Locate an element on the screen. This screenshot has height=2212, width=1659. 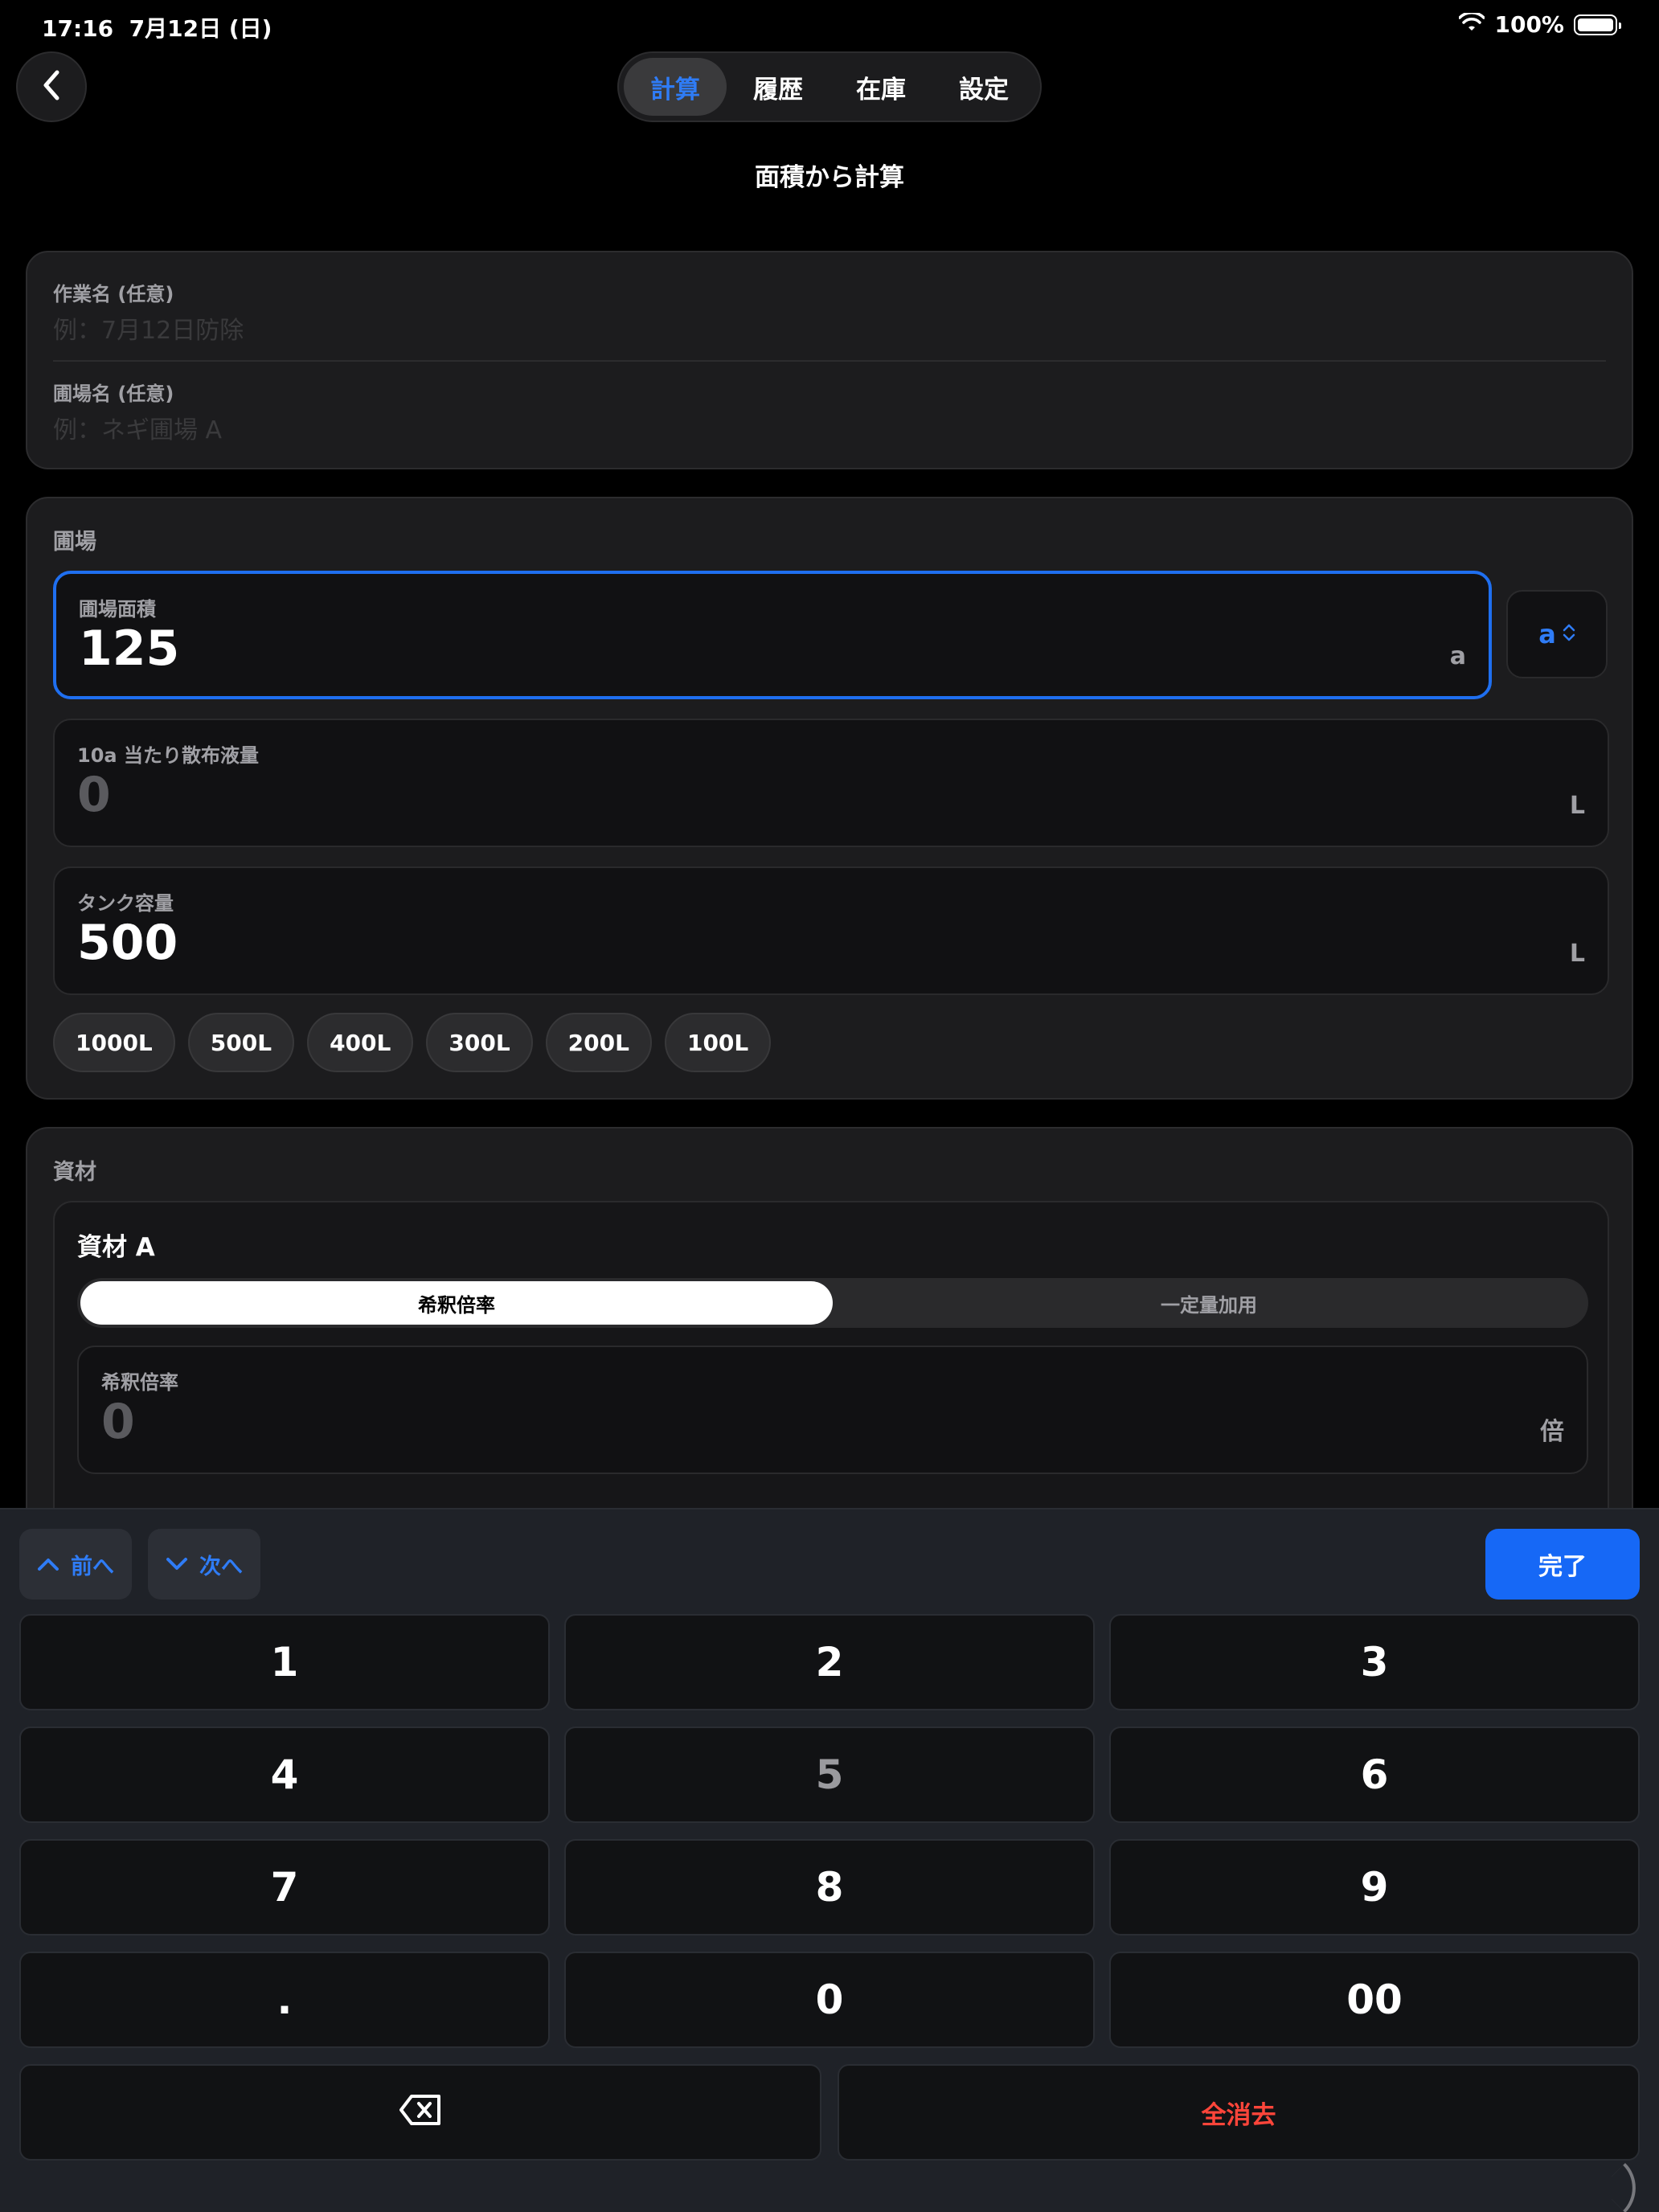
backspace-key is located at coordinates (420, 2112).